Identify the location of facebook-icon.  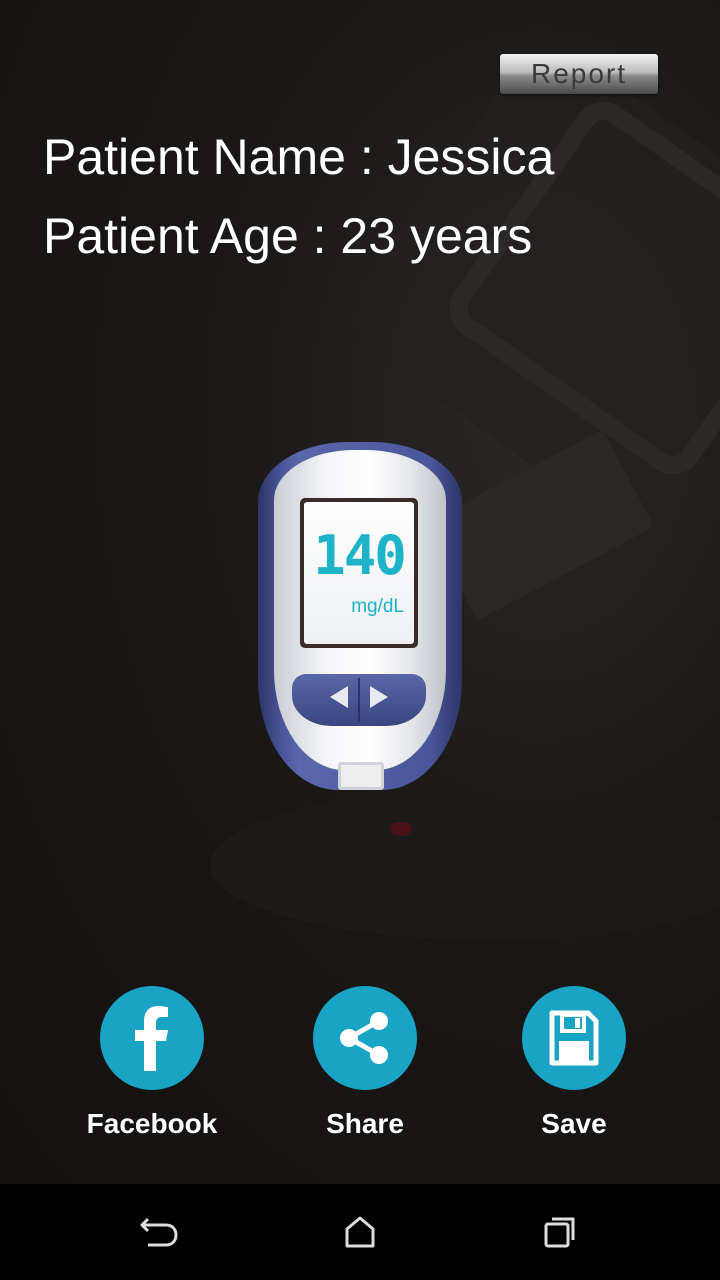
(152, 1038).